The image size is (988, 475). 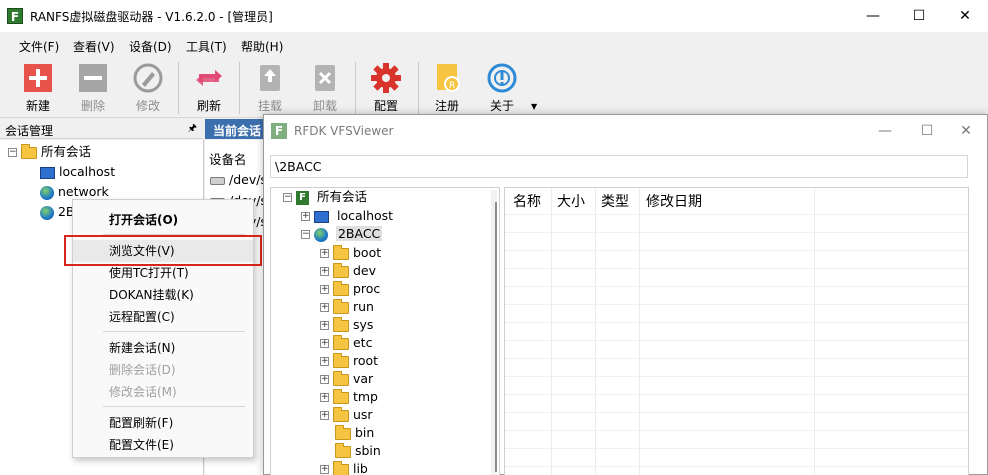 What do you see at coordinates (448, 78) in the screenshot?
I see `register-icon: R` at bounding box center [448, 78].